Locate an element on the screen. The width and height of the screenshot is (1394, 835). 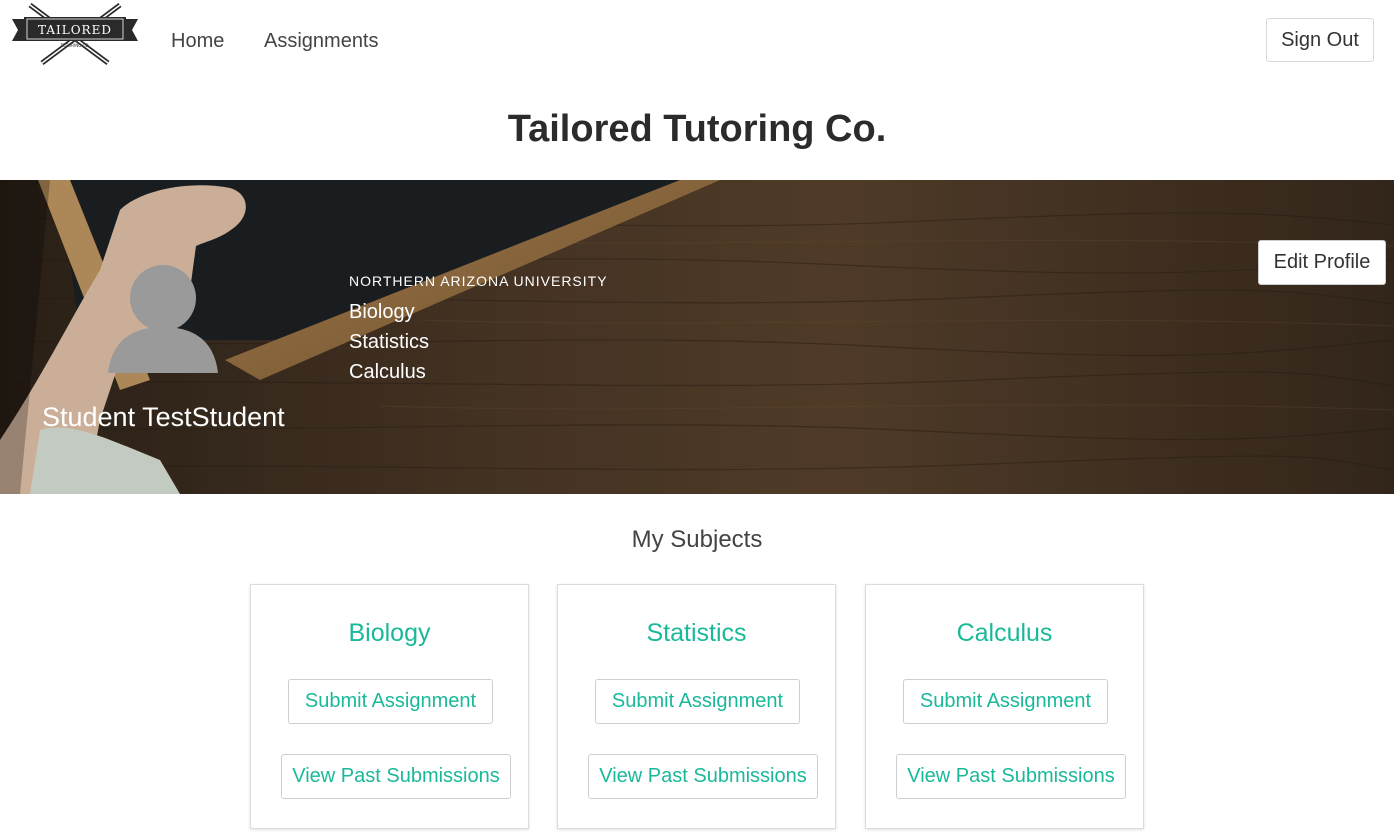
avatar-placeholder-icon is located at coordinates (163, 319).